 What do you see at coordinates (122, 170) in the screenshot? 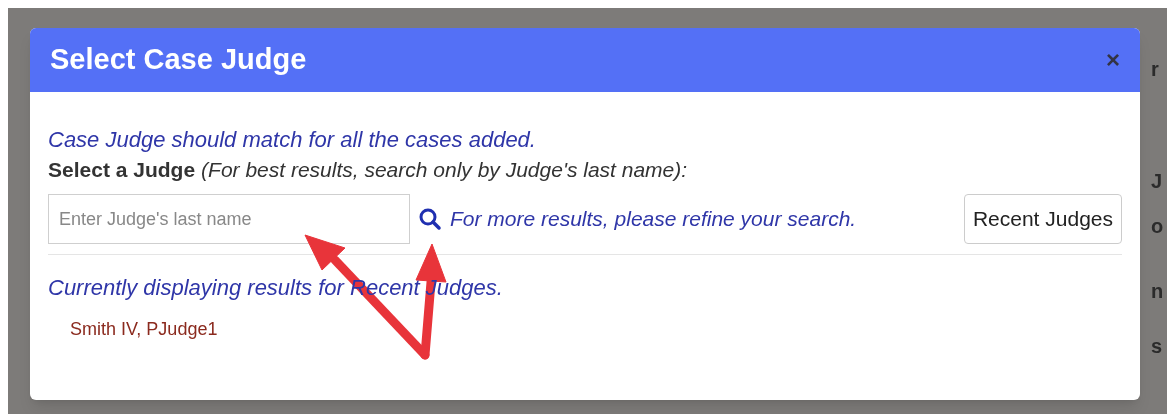
I see `prompt-label: Select a Judge` at bounding box center [122, 170].